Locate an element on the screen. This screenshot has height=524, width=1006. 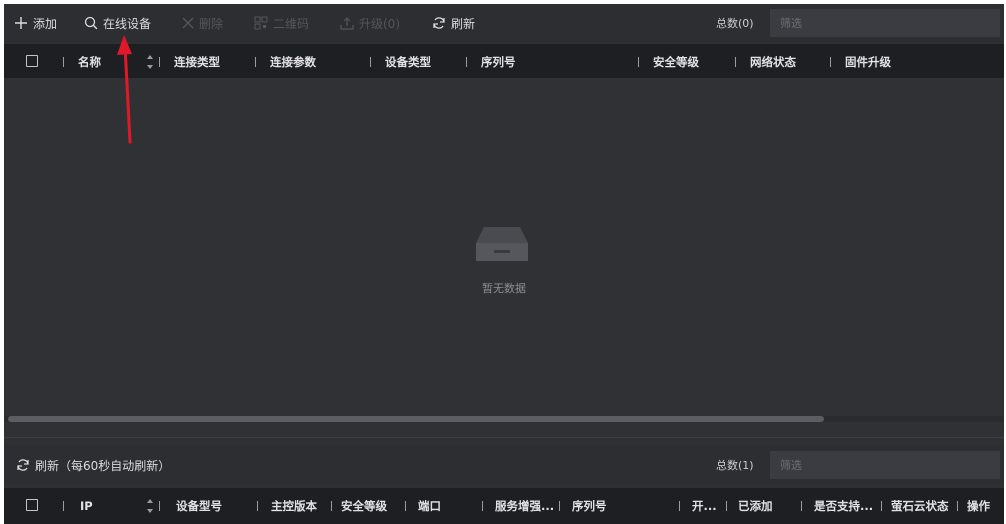
qrcode-icon is located at coordinates (261, 23).